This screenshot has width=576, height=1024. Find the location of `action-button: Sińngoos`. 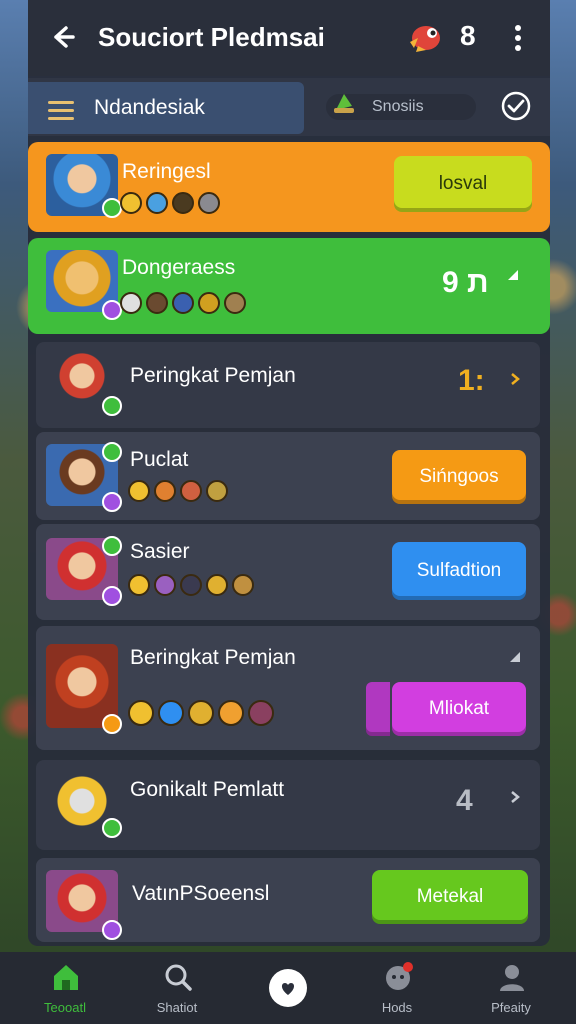

action-button: Sińngoos is located at coordinates (459, 477).